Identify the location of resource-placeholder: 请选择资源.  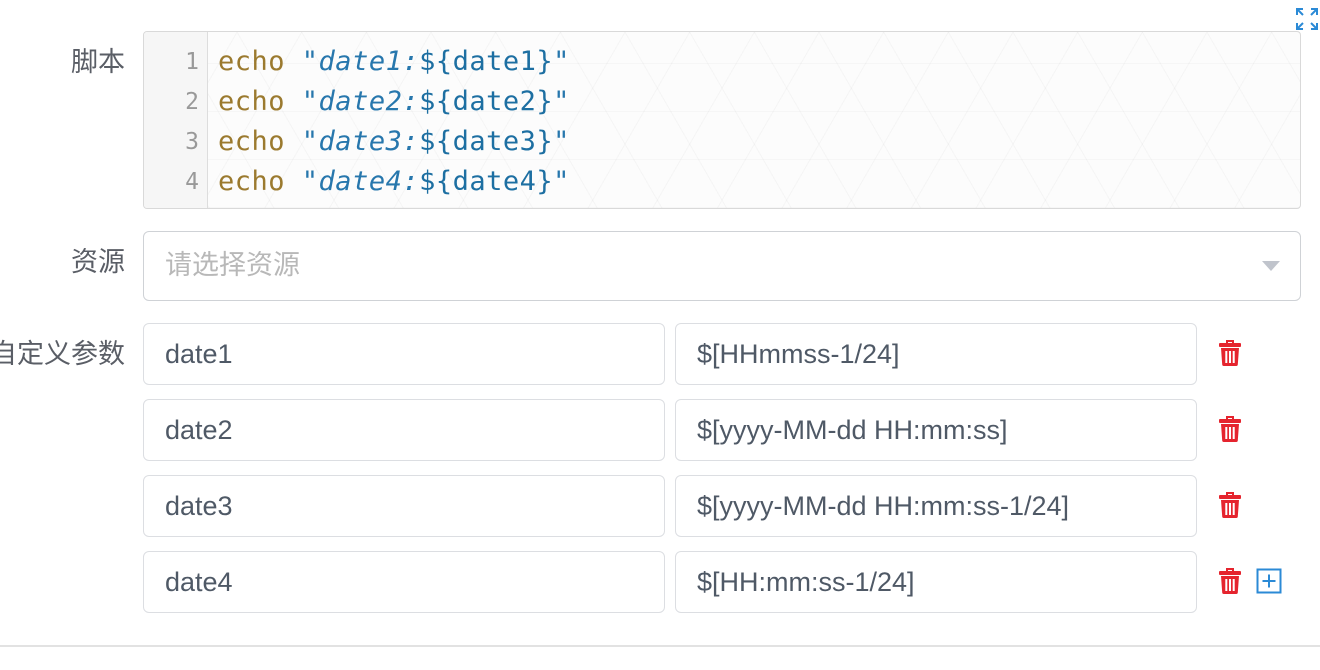
(232, 265).